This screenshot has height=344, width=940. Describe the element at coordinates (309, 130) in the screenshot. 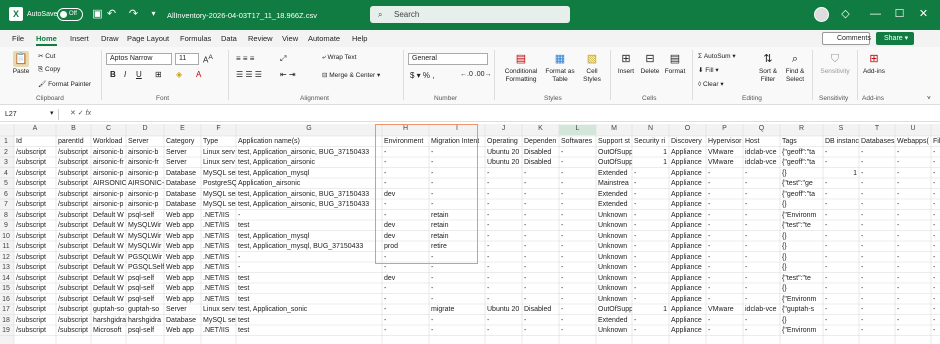

I see `column-header-g: G` at that location.